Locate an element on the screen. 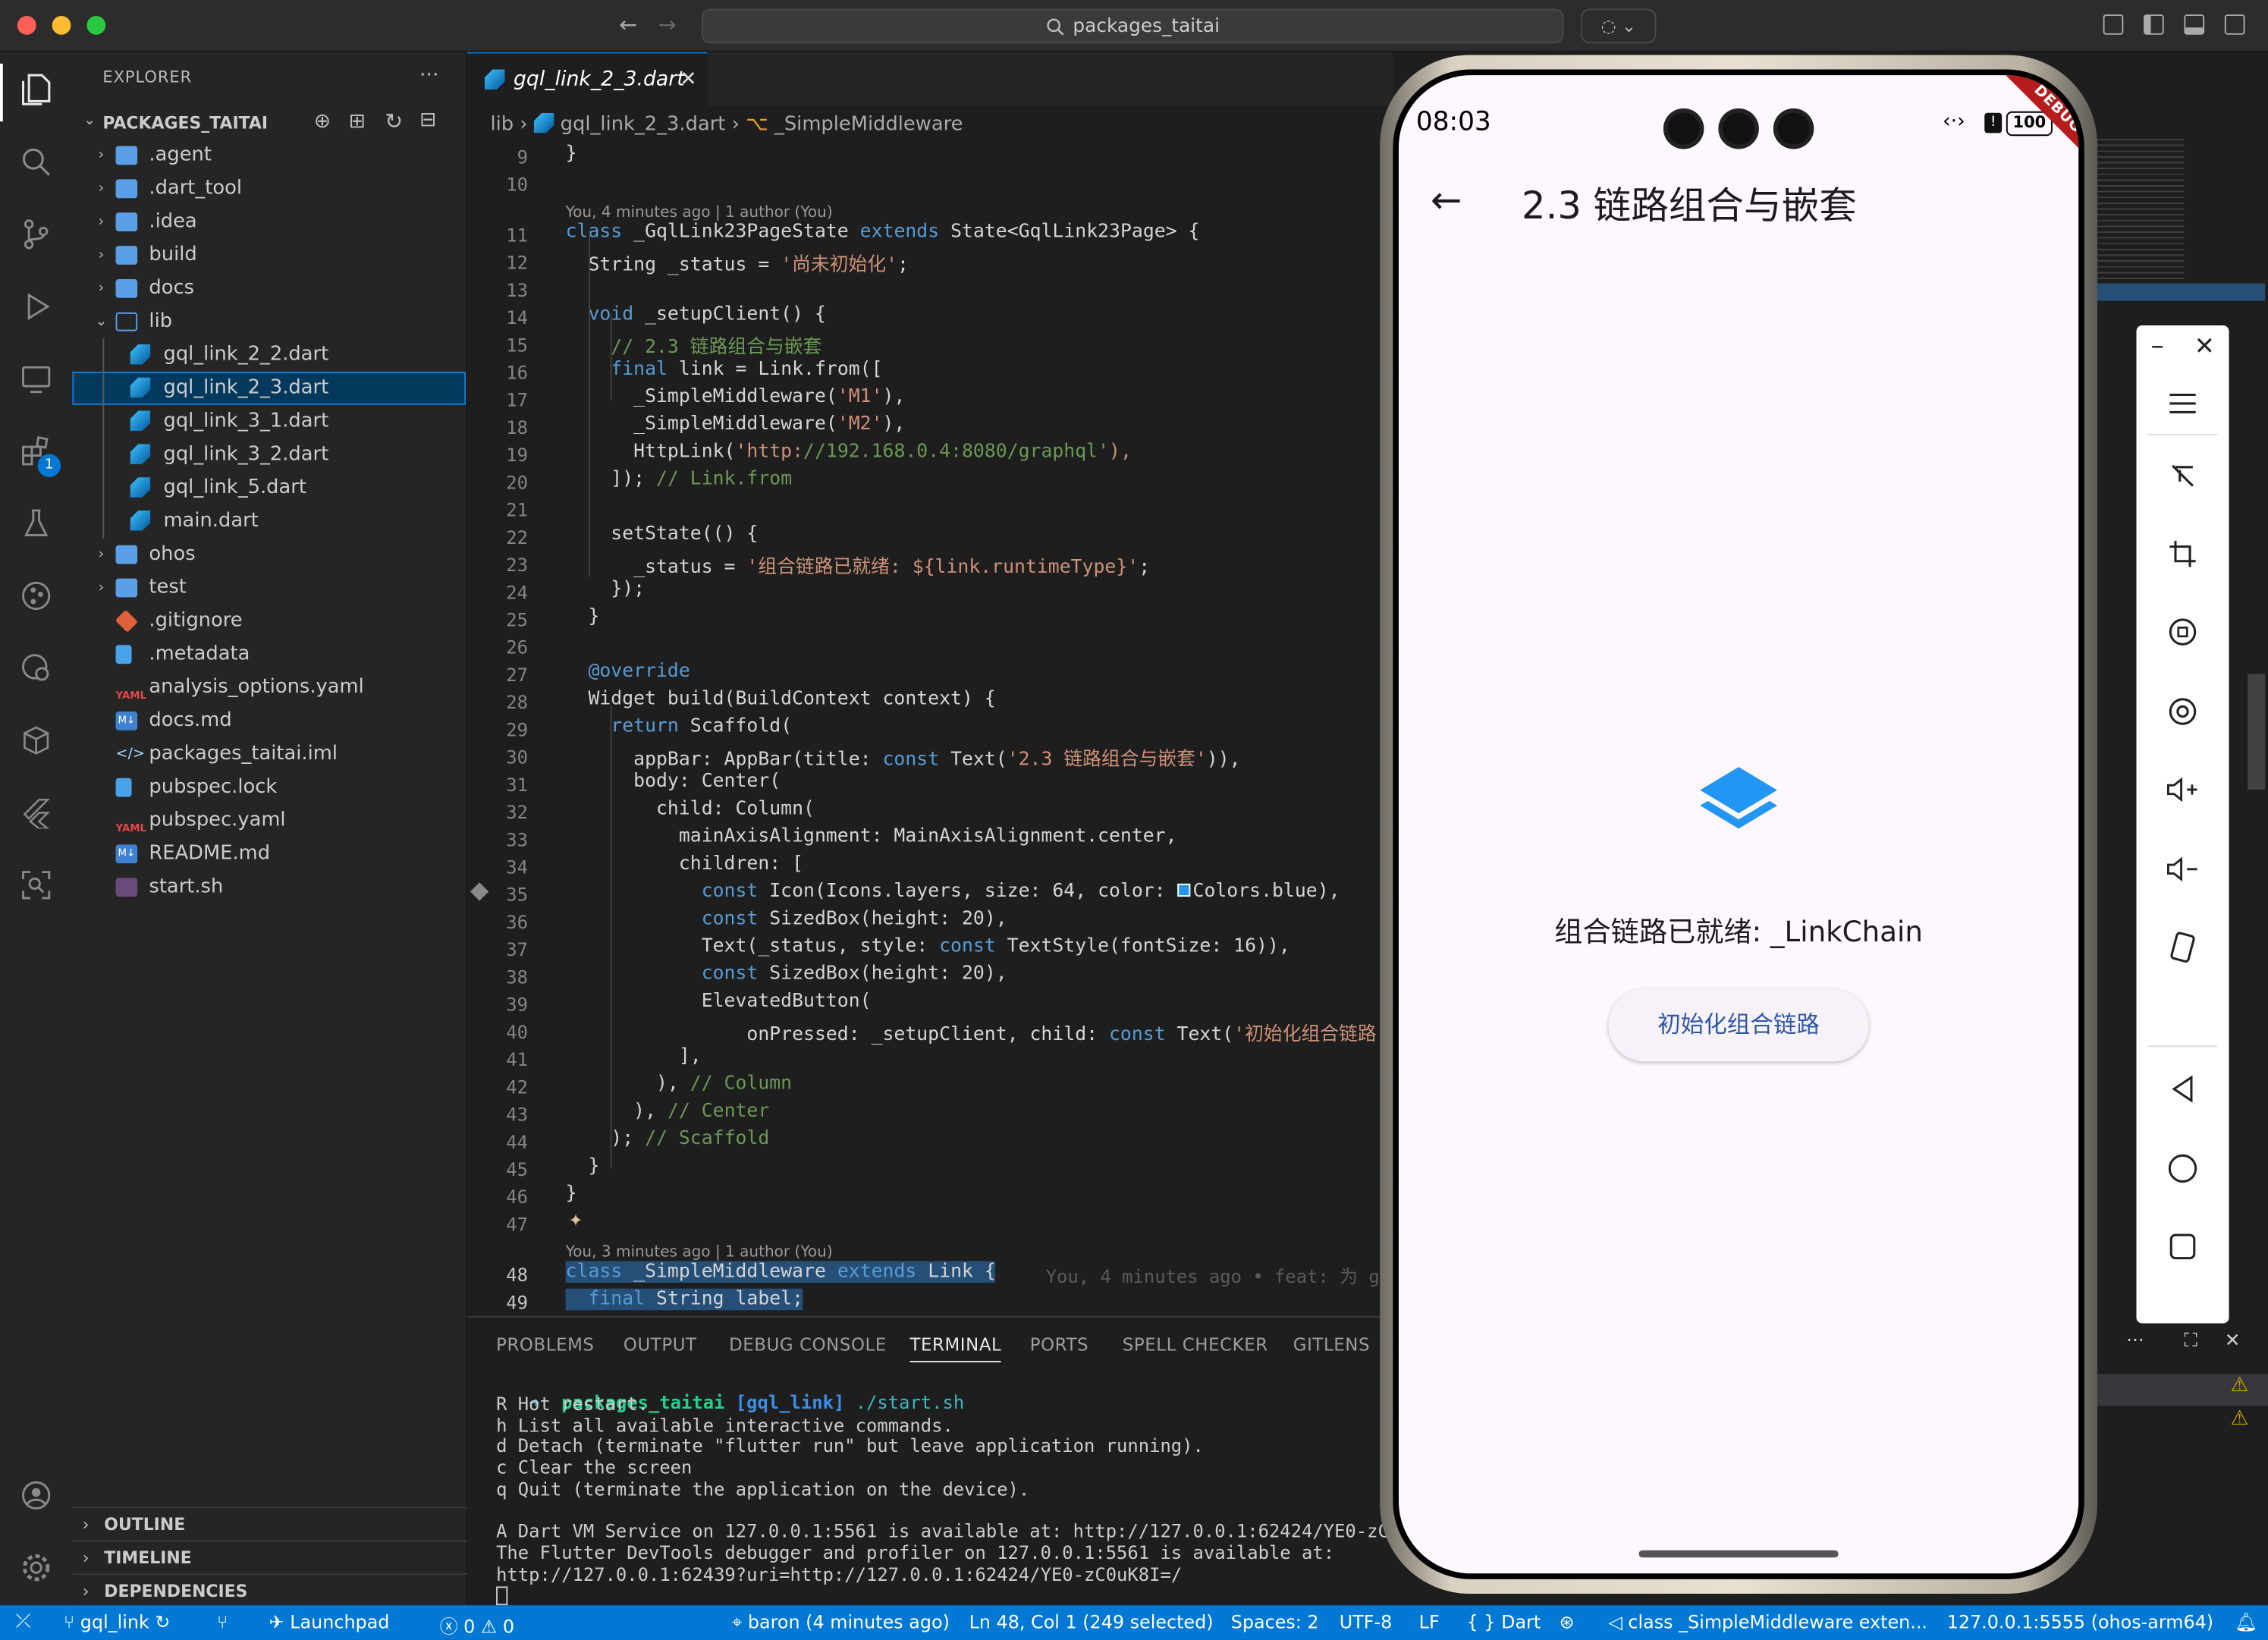 The image size is (2268, 1640). package-icon is located at coordinates (36, 741).